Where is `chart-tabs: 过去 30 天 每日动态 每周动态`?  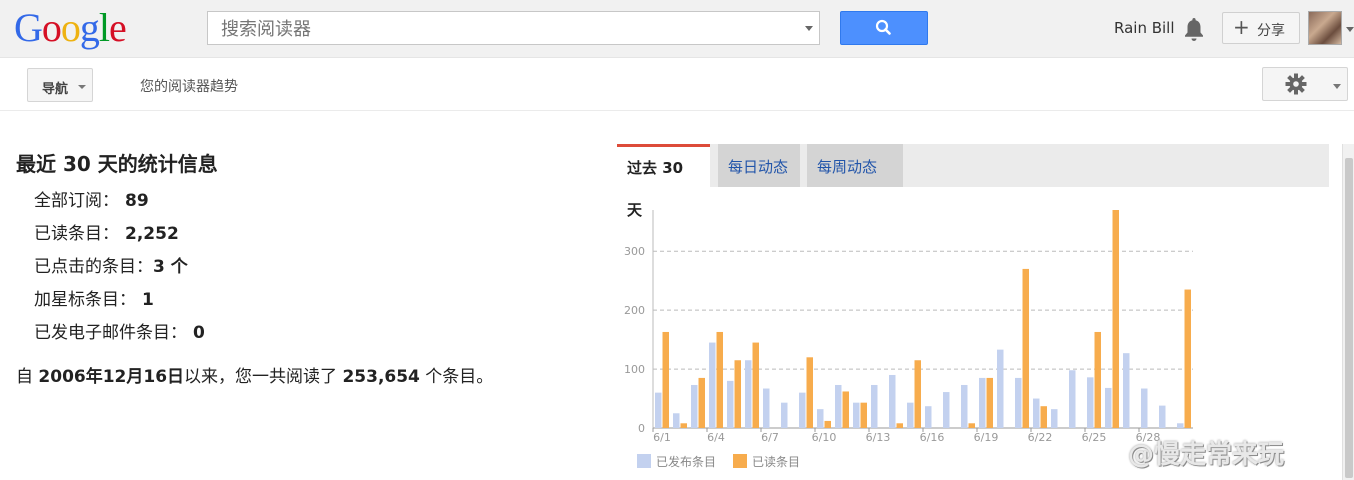
chart-tabs: 过去 30 天 每日动态 每周动态 is located at coordinates (973, 181).